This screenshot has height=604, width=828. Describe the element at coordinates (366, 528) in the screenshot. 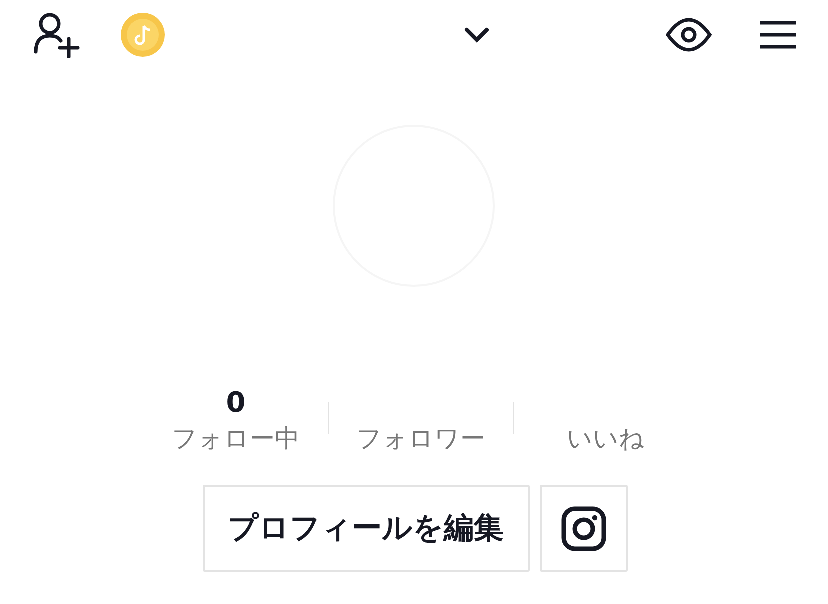

I see `edit-profile-button: プロフィールを編集` at that location.